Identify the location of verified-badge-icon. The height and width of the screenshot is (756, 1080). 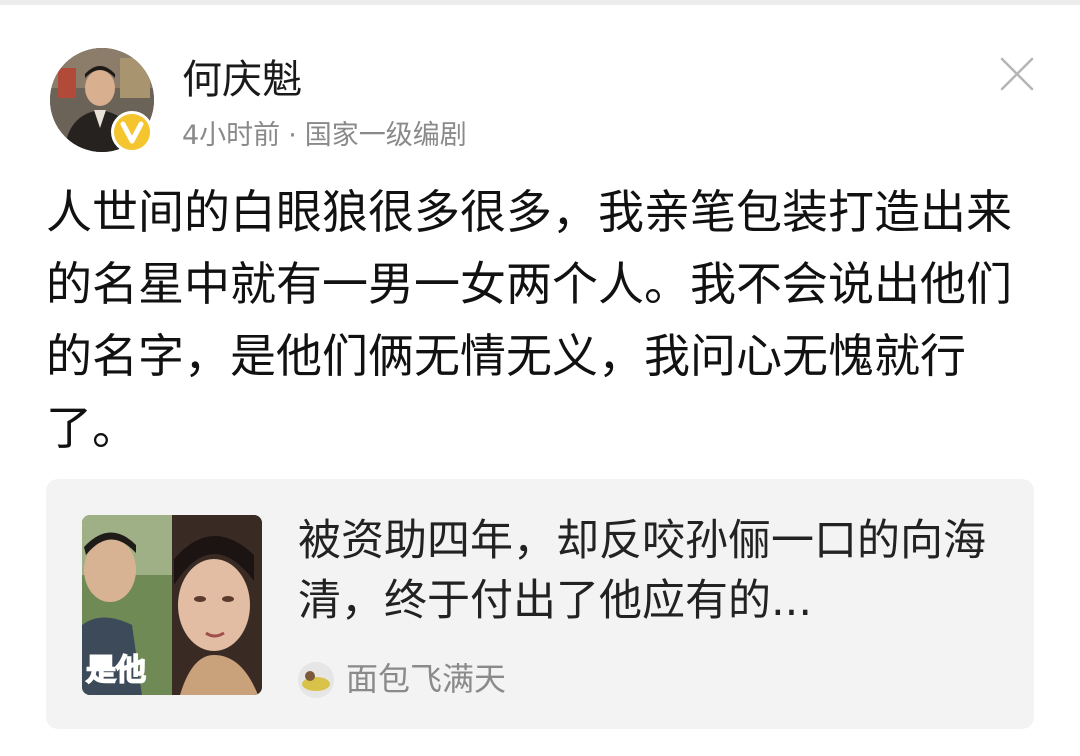
(132, 132).